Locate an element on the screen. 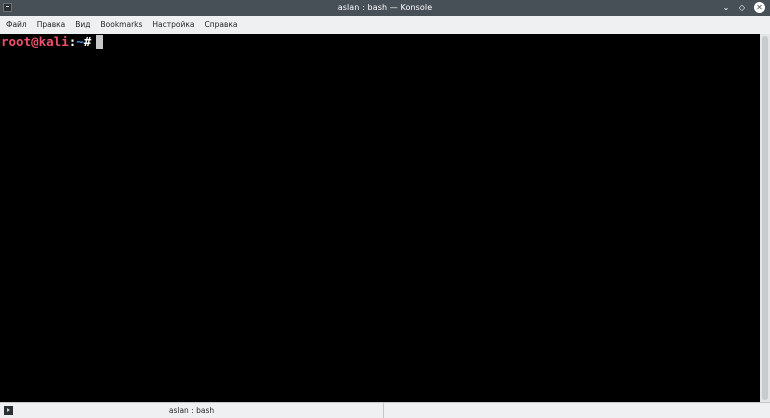 The height and width of the screenshot is (418, 770). menu-settings: Настройка is located at coordinates (173, 25).